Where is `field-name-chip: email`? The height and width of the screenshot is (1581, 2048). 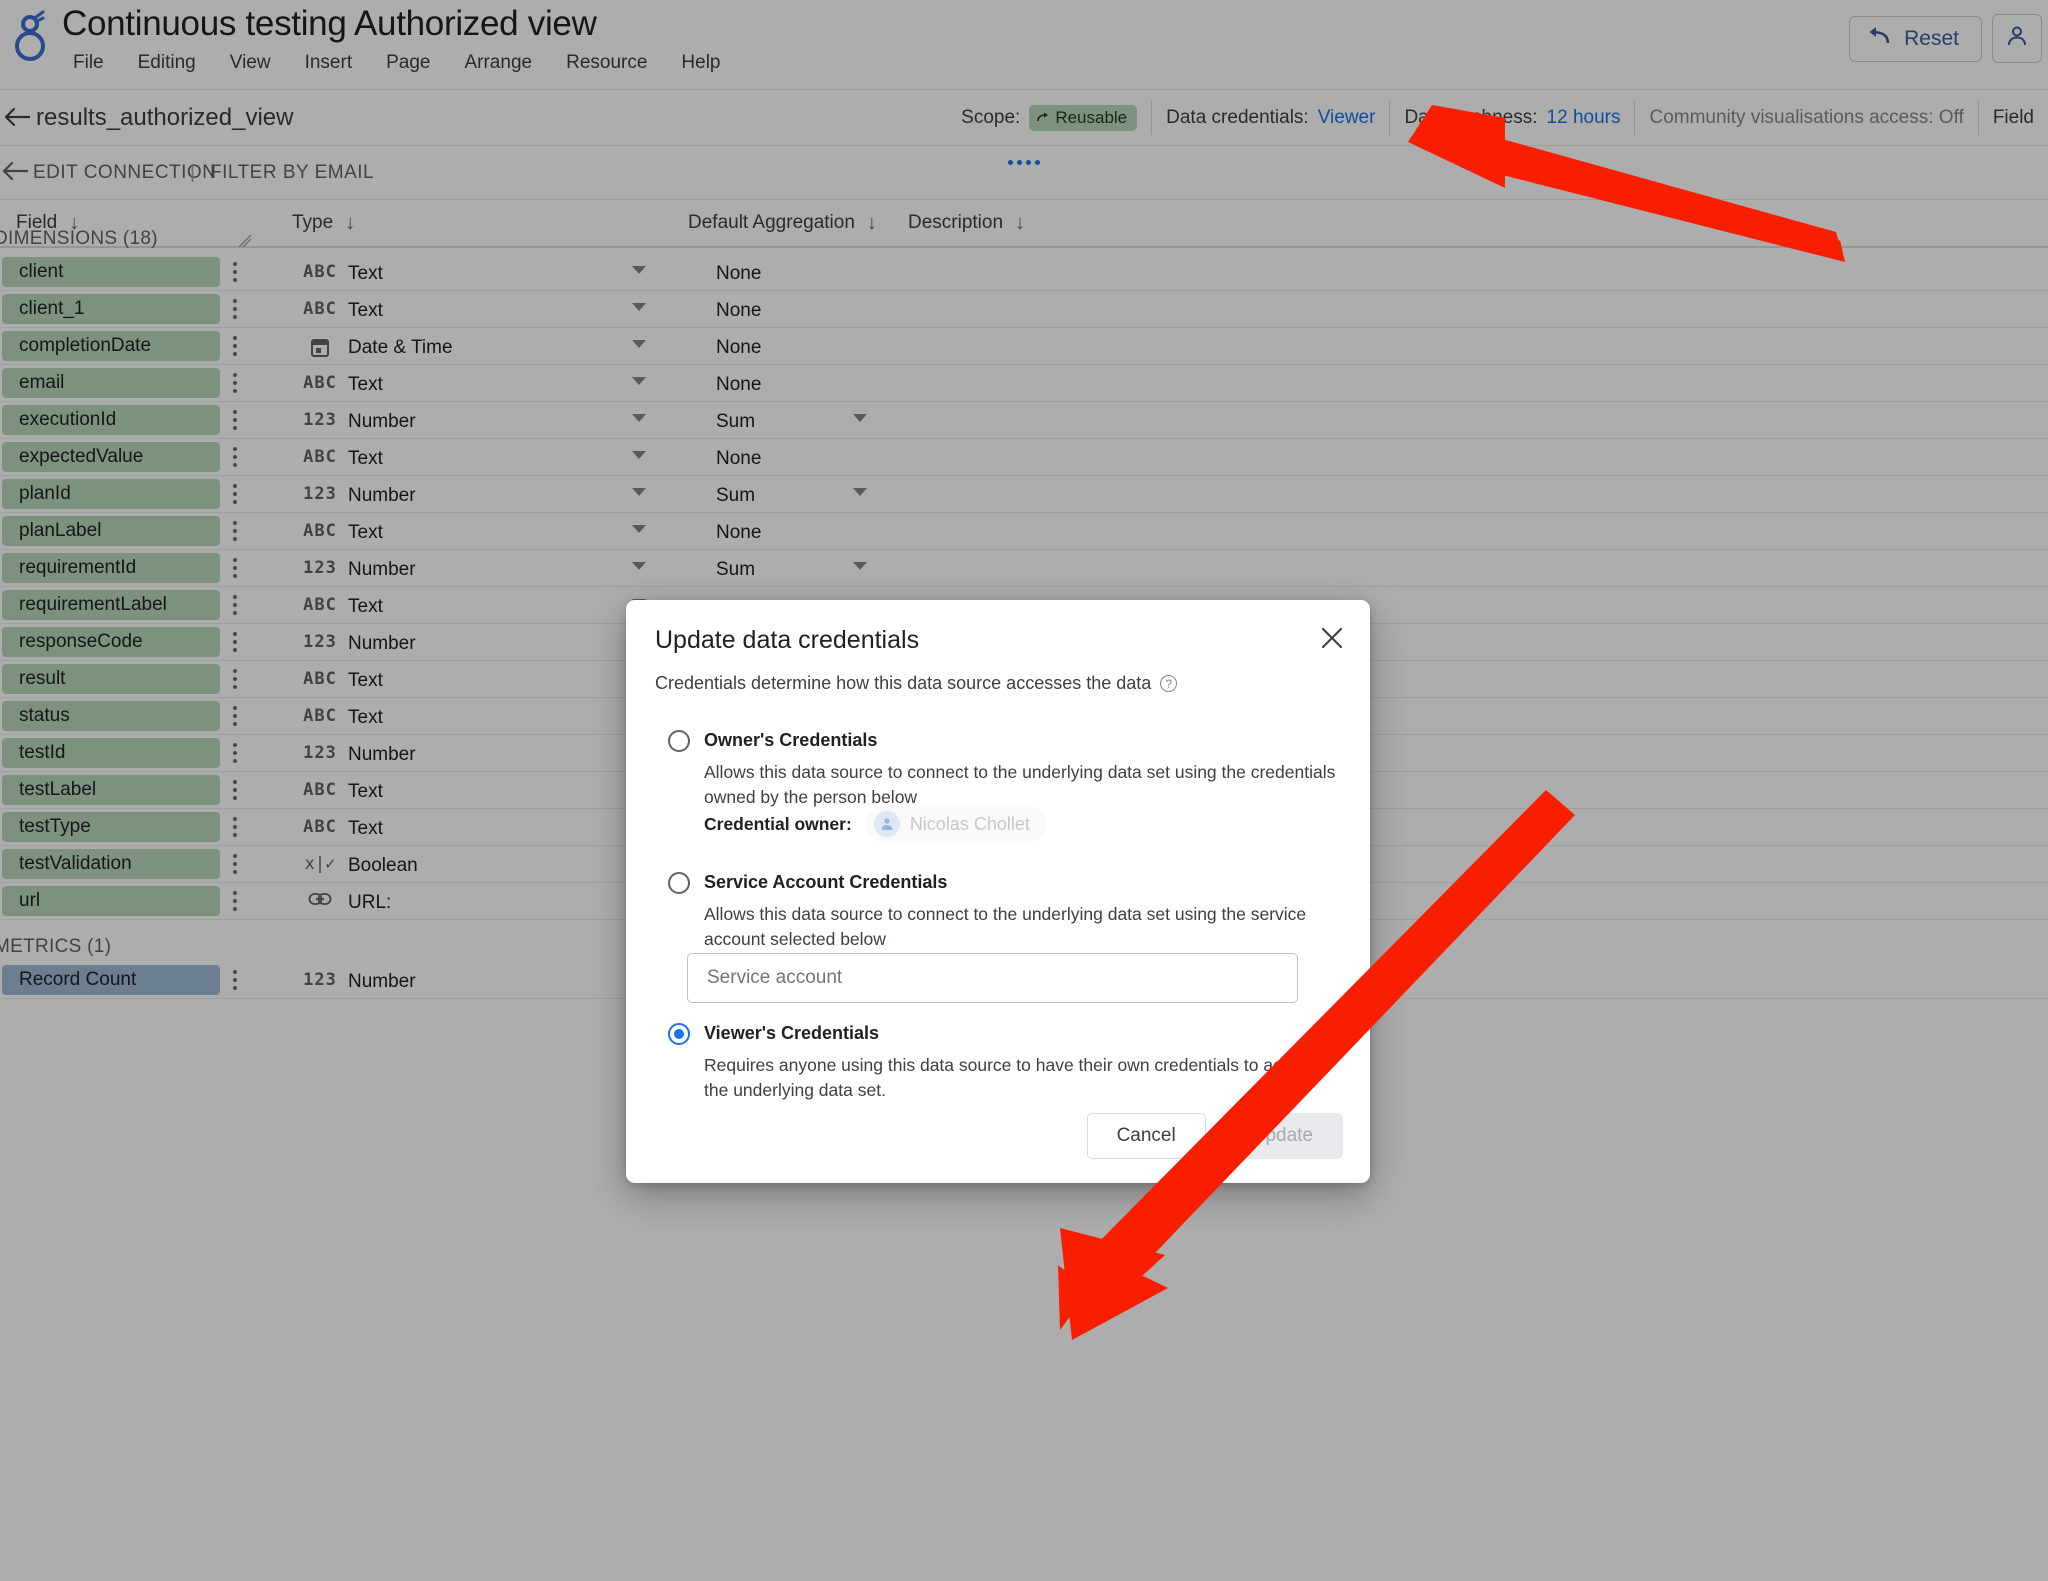
field-name-chip: email is located at coordinates (111, 383).